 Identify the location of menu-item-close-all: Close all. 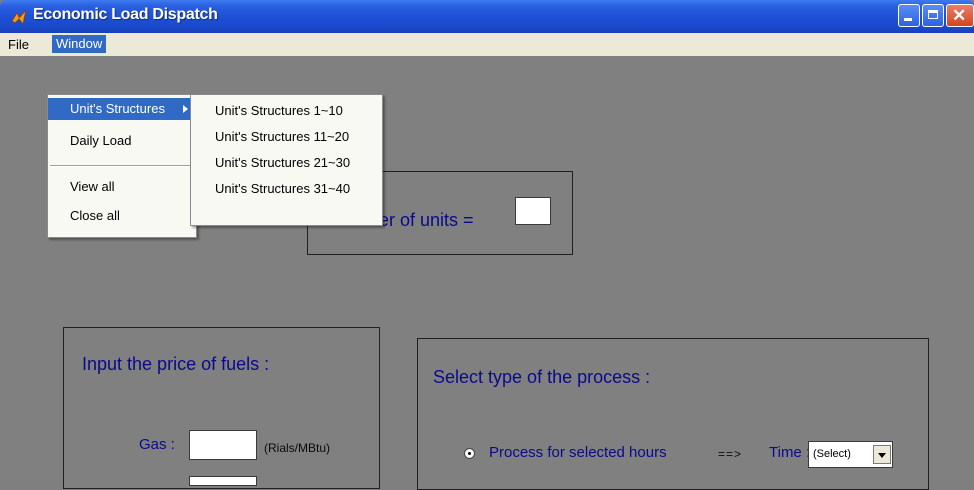
(122, 216).